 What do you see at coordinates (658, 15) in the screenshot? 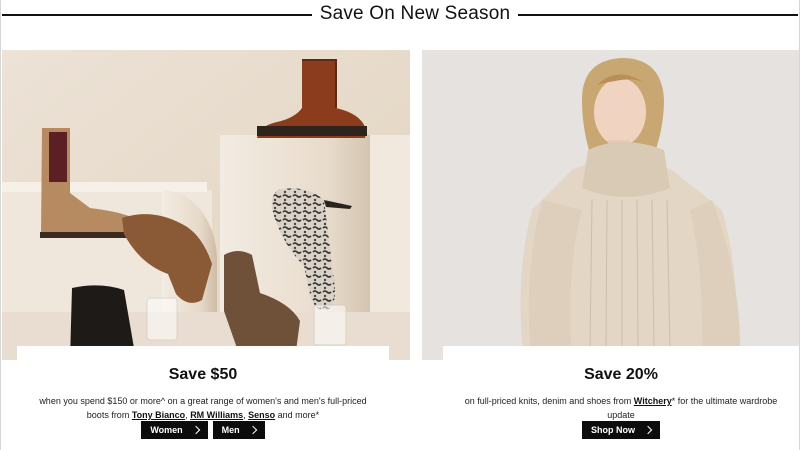
I see `header-rule-right` at bounding box center [658, 15].